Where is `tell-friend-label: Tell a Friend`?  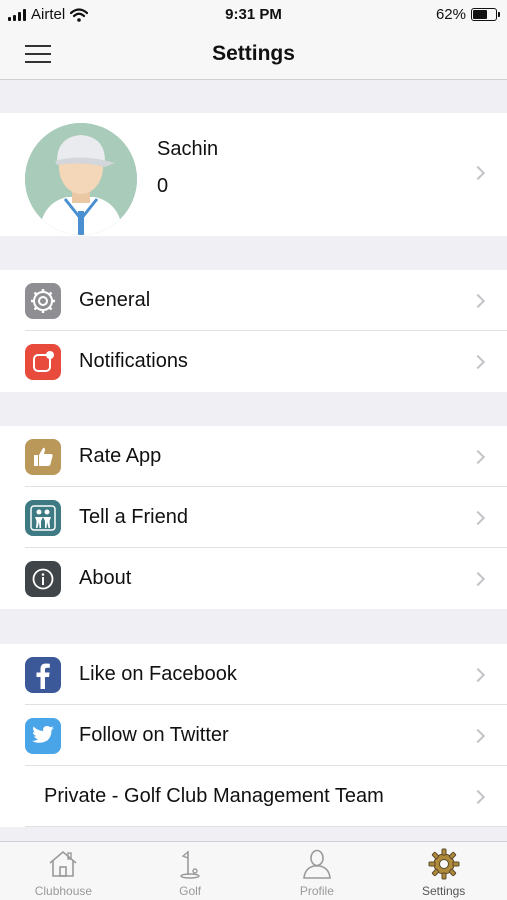
tell-friend-label: Tell a Friend is located at coordinates (133, 517).